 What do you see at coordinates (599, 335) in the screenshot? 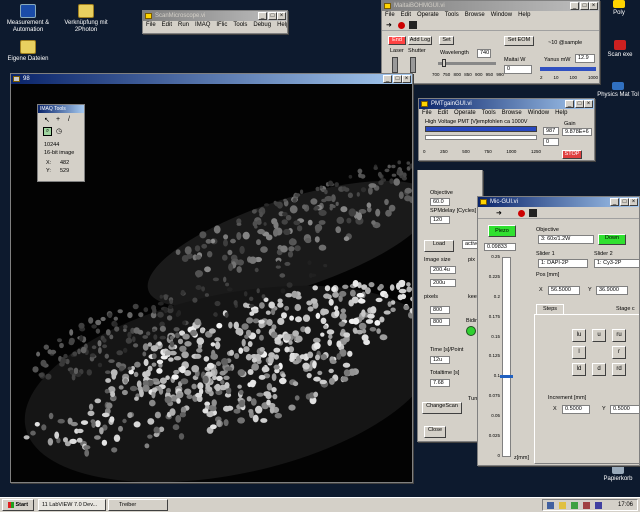
I see `move-up-button: u` at bounding box center [599, 335].